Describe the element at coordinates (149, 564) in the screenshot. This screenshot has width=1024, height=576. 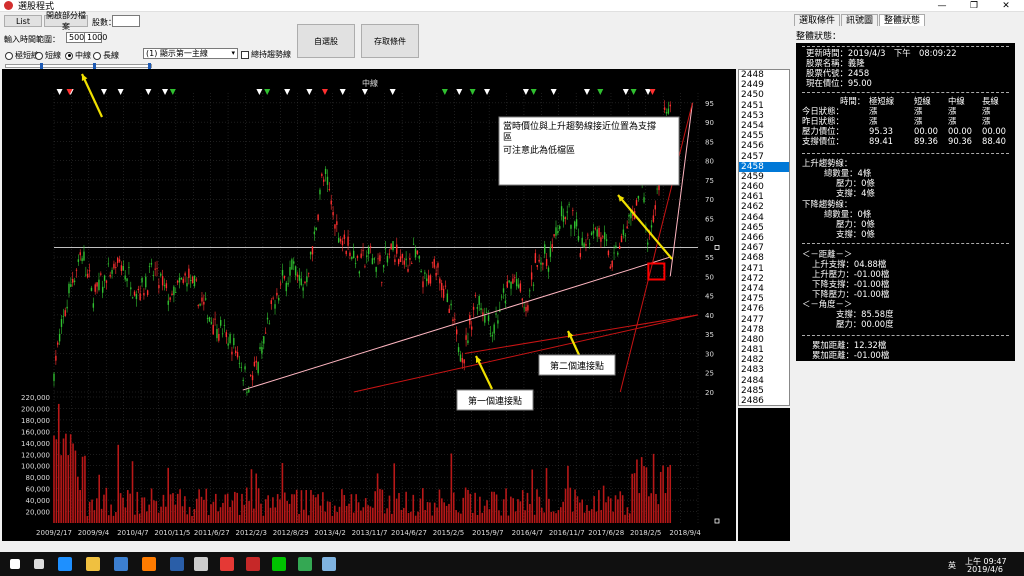
I see `firefox-icon` at that location.